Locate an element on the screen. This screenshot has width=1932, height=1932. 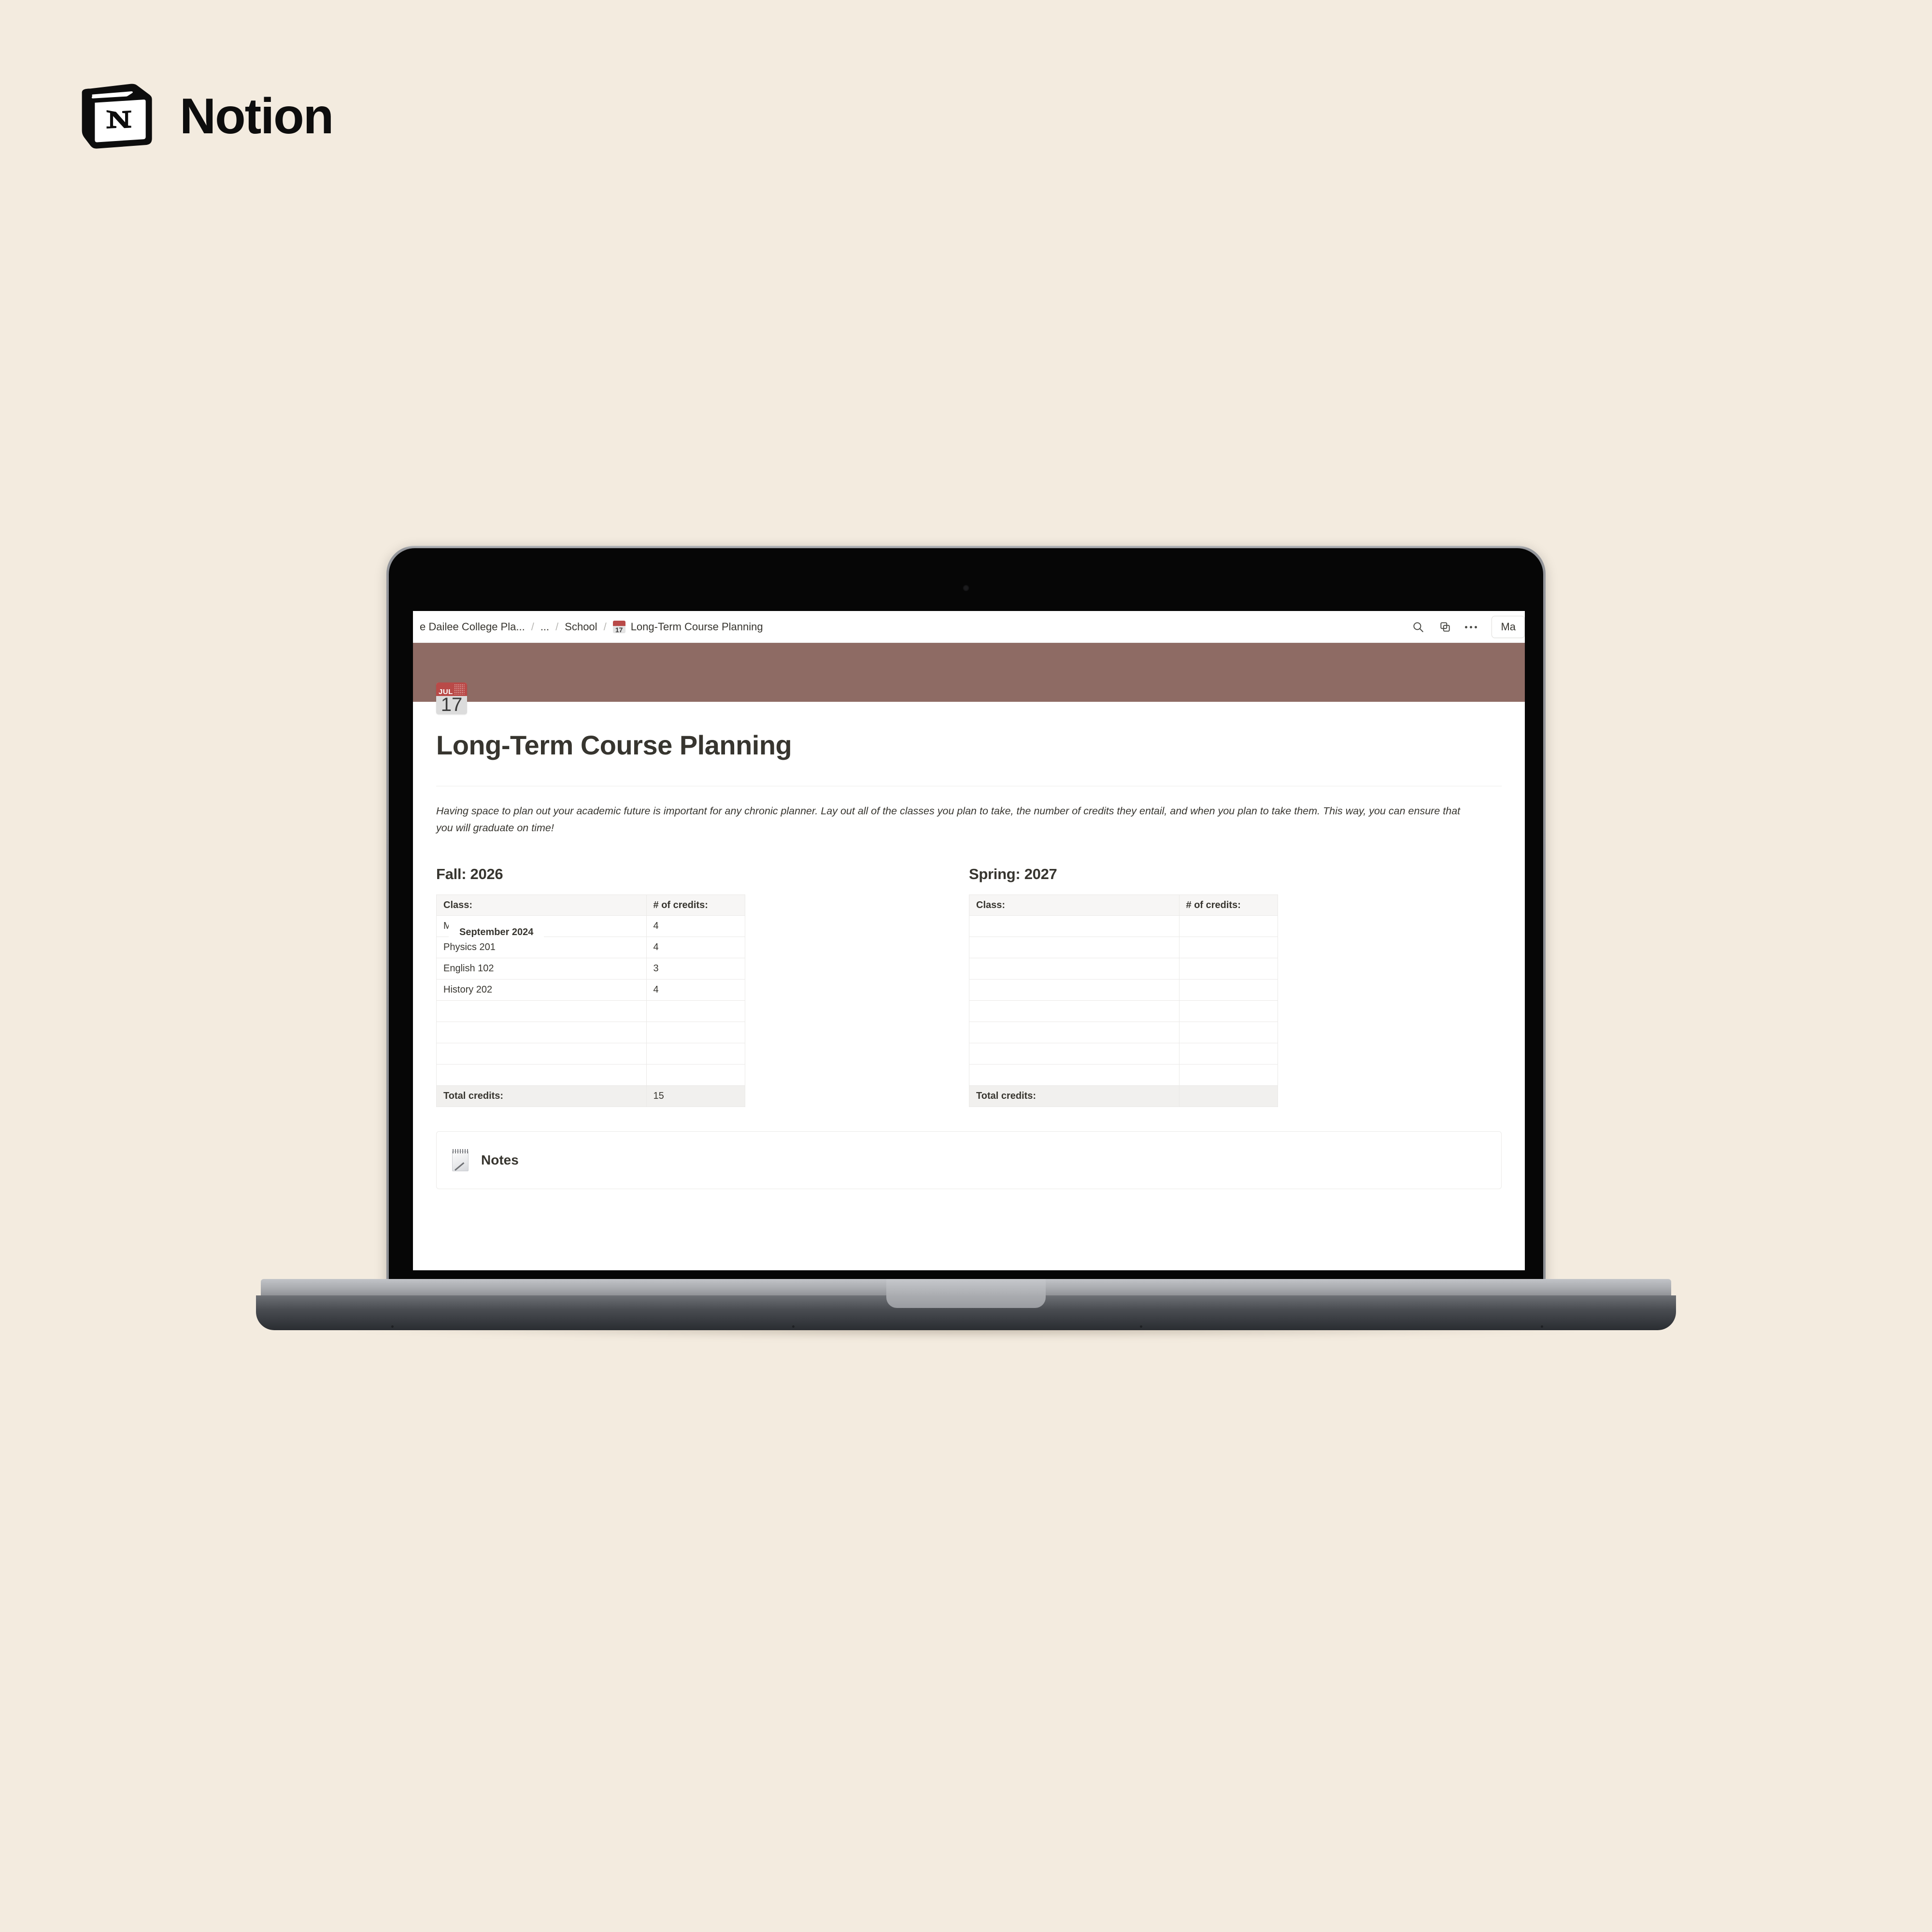
semester-title-spring: Spring: 2027 is located at coordinates (1216, 874).